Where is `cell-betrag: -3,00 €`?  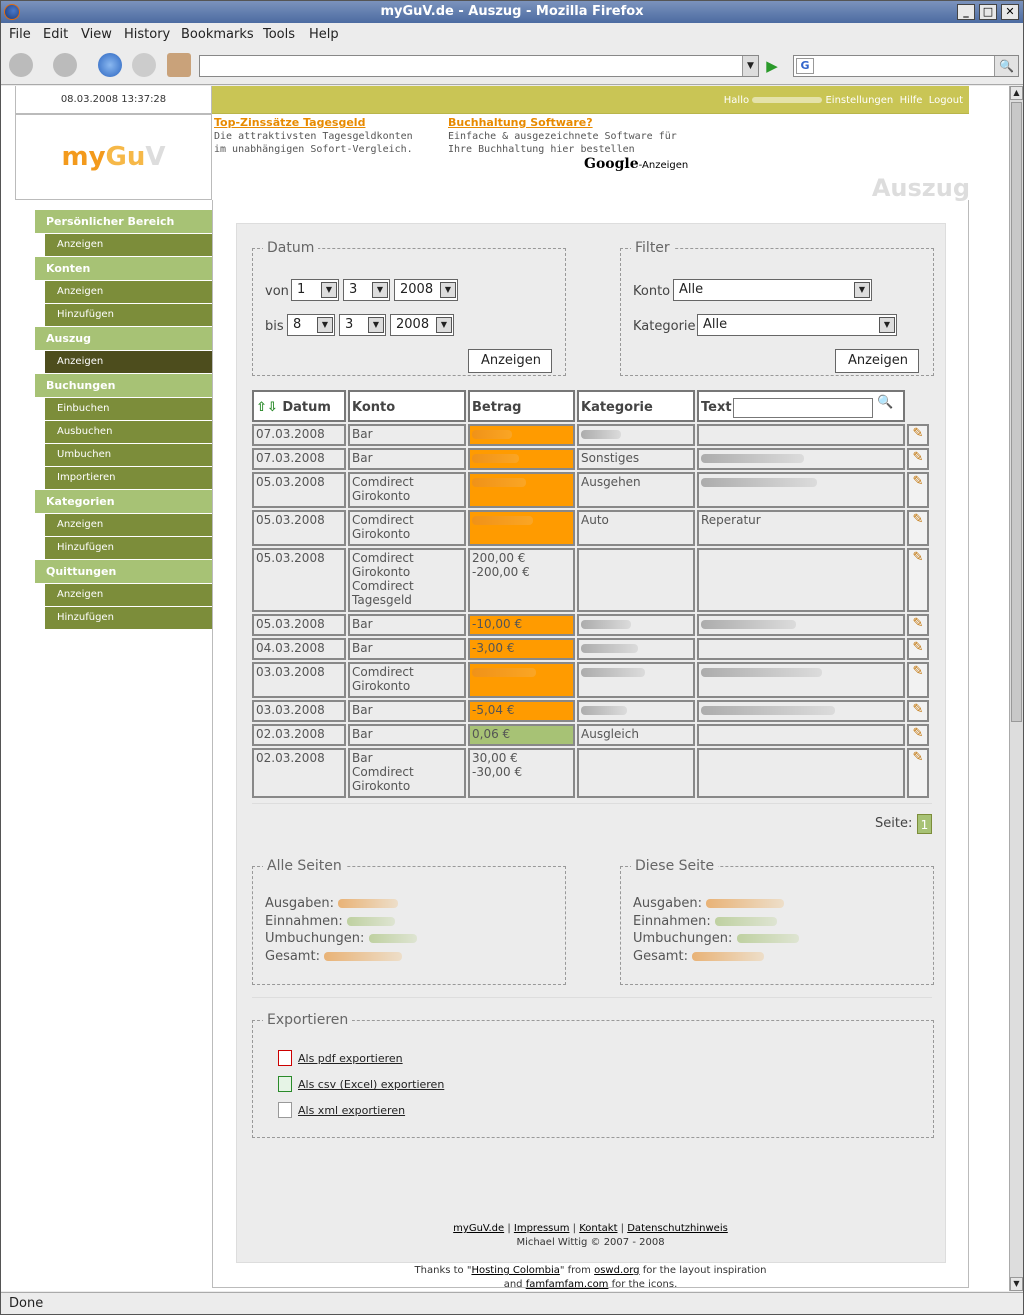 cell-betrag: -3,00 € is located at coordinates (521, 649).